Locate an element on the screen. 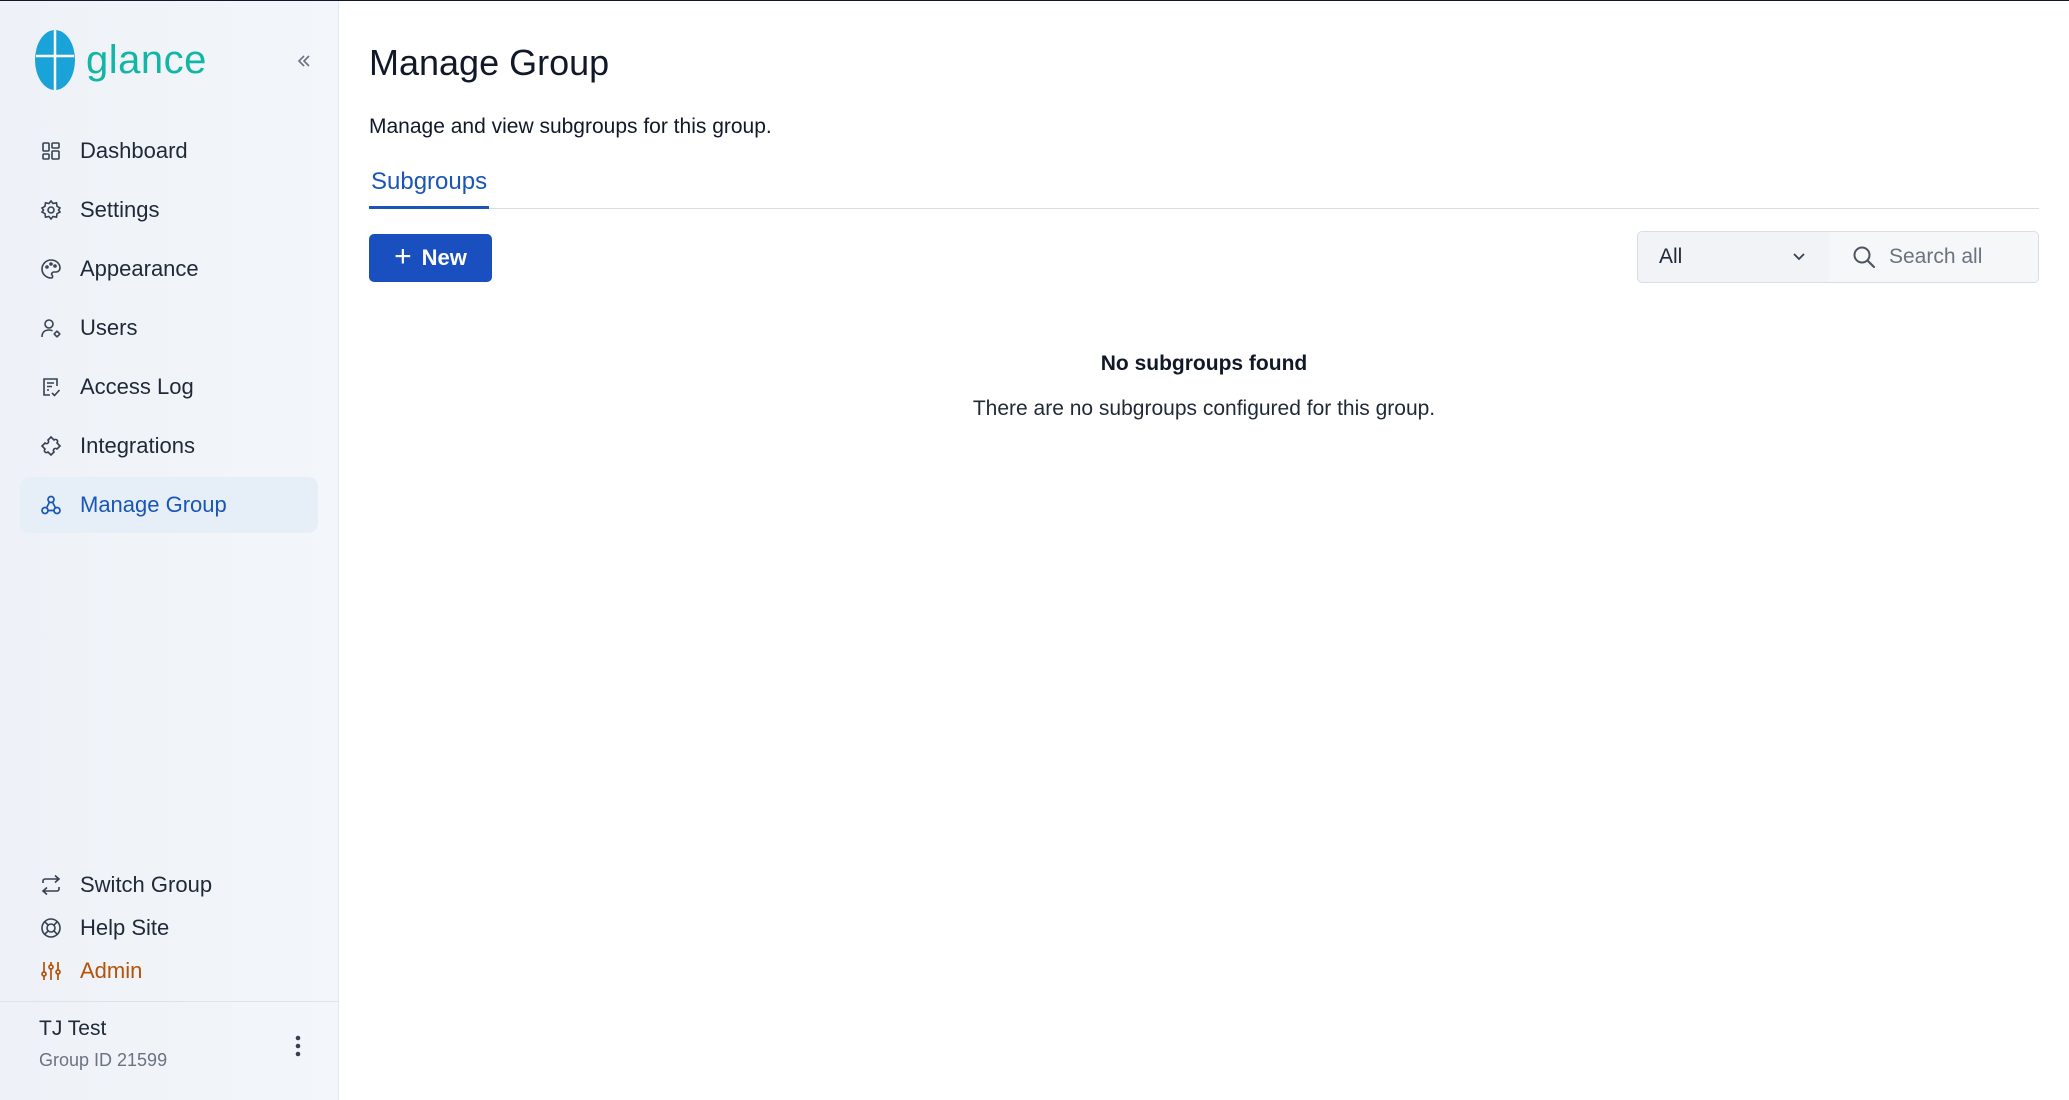  empty-state-title: No subgroups found is located at coordinates (1204, 363).